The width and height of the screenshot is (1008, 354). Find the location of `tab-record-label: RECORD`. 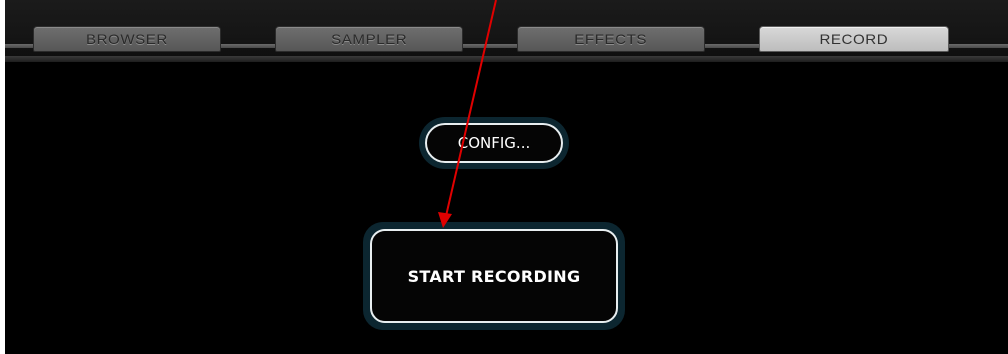

tab-record-label: RECORD is located at coordinates (854, 39).